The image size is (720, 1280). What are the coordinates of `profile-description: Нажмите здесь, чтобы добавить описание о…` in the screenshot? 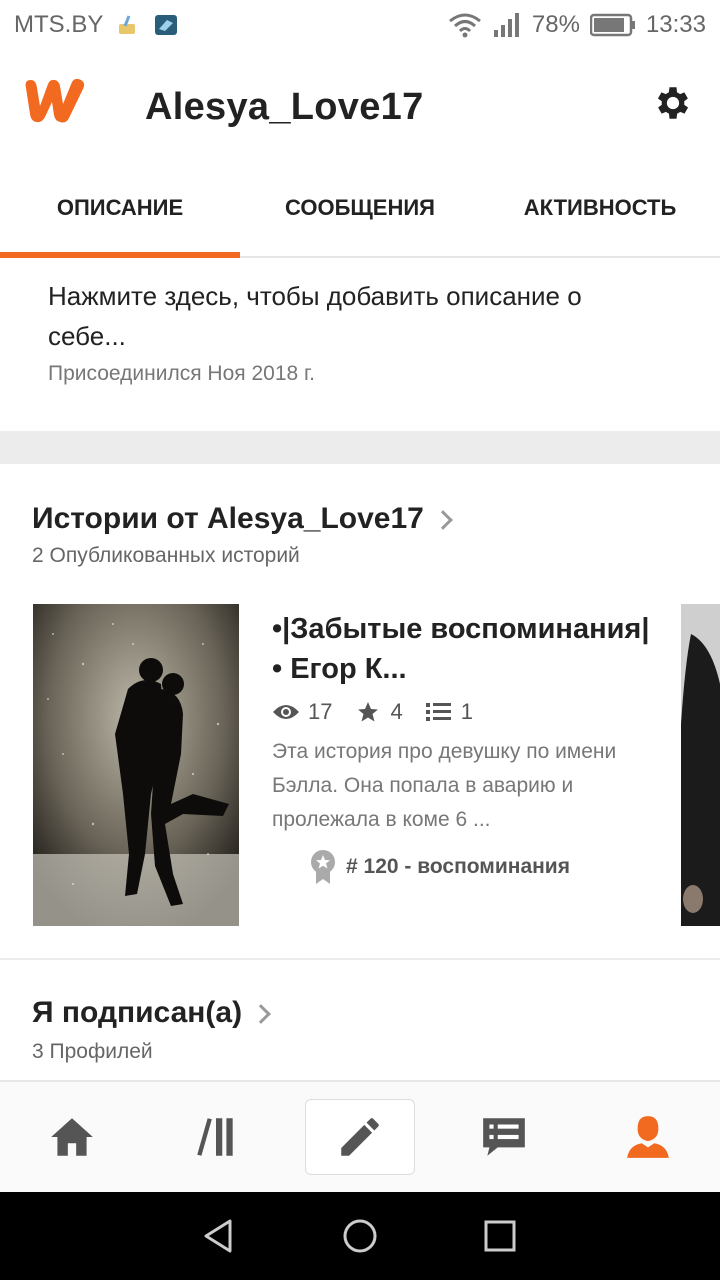 It's located at (360, 345).